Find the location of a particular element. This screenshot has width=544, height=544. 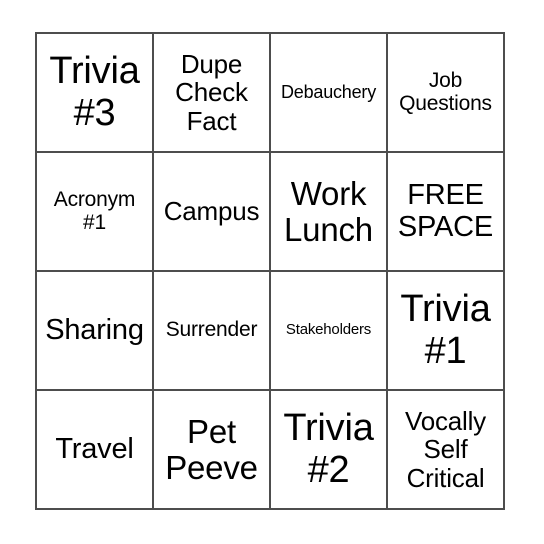

bingo-cell-label: FREE SPACE is located at coordinates (445, 211).